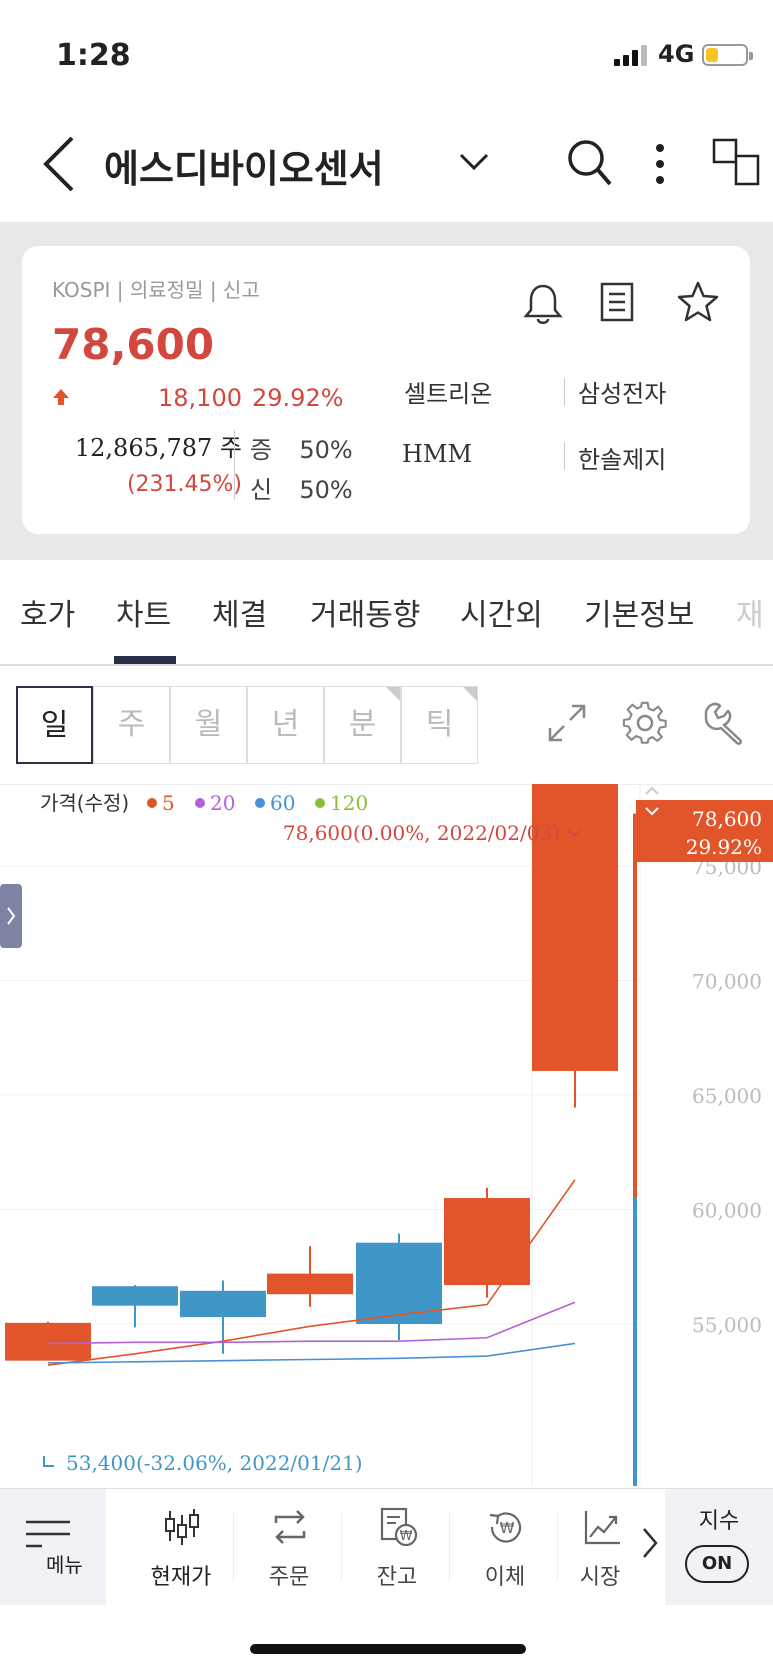 This screenshot has height=1674, width=773. I want to click on period-minute: 분, so click(362, 725).